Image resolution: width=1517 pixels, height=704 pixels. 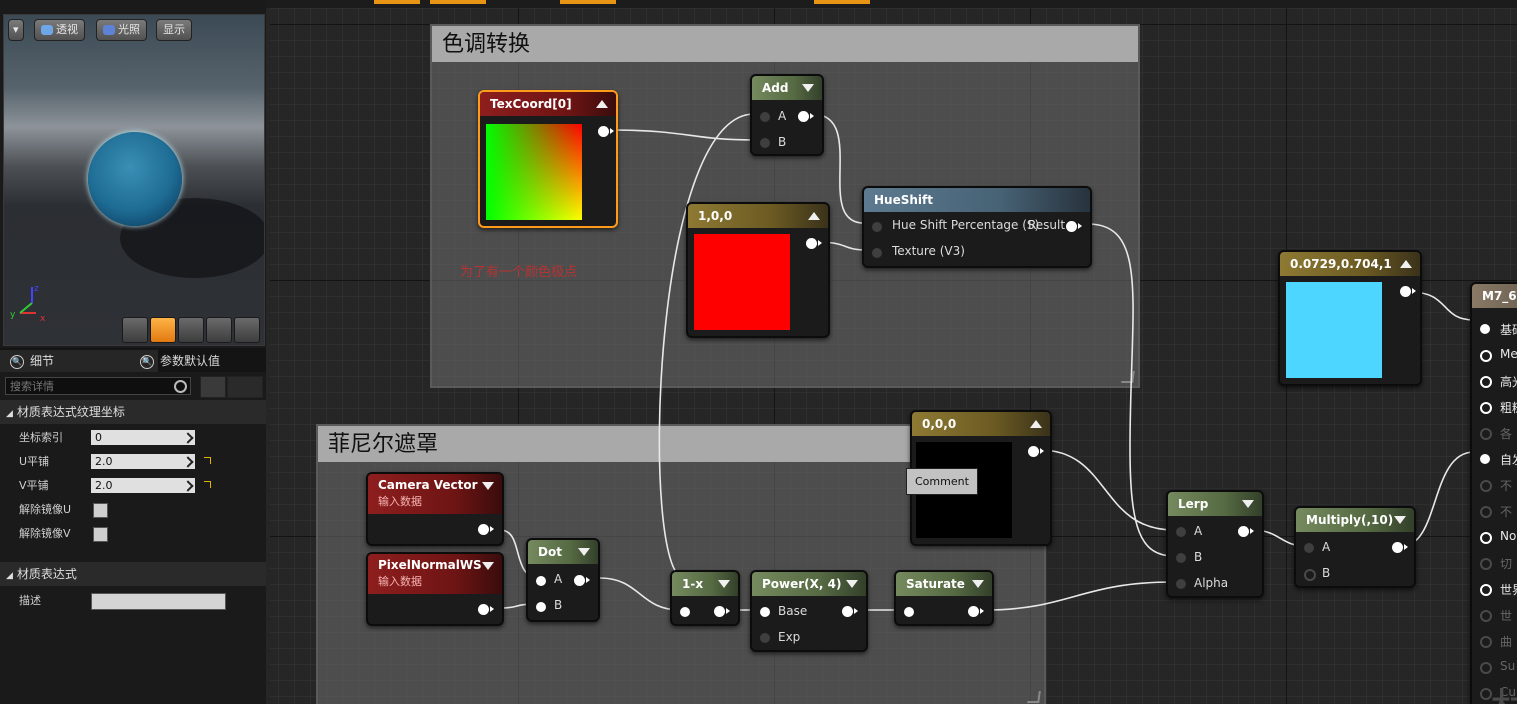 I want to click on lit-button: 光照, so click(x=121, y=30).